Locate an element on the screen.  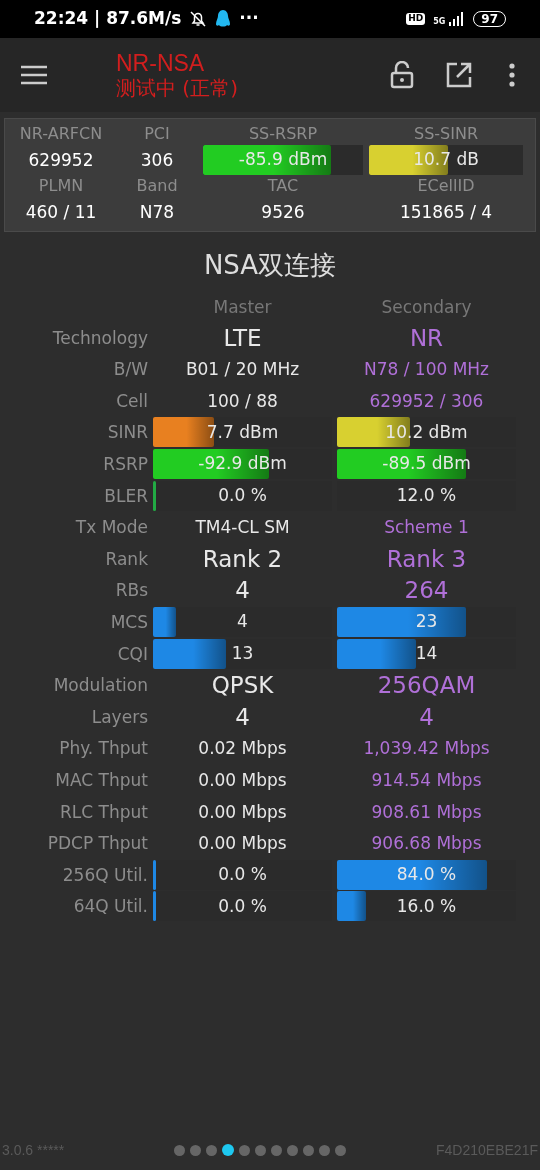
value-text: 9526 is located at coordinates (283, 212).